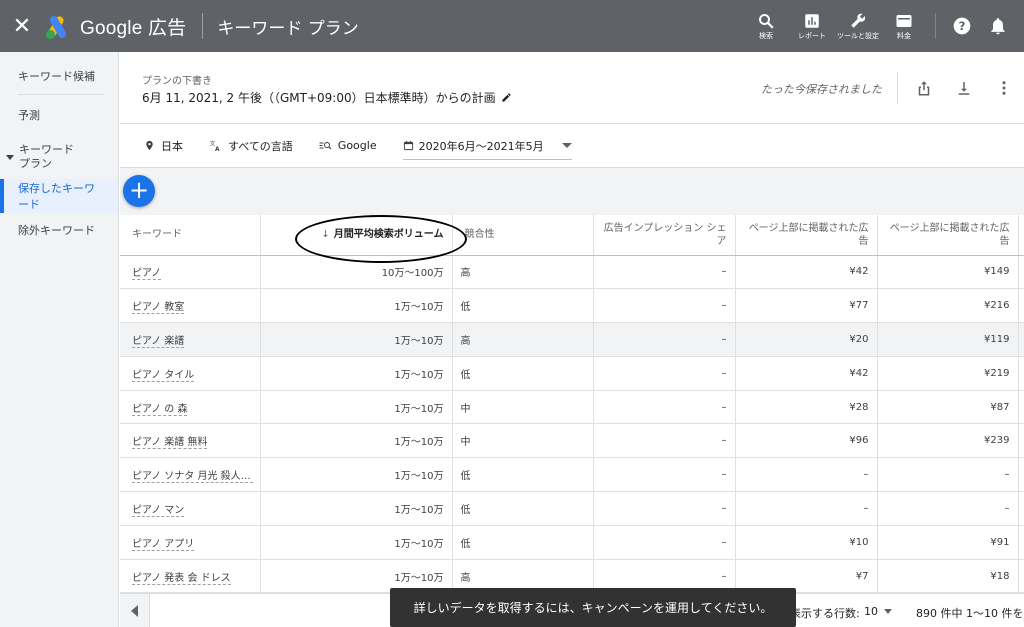 This screenshot has height=627, width=1024. I want to click on cell-top-bid-high-text: ¥219, so click(997, 373).